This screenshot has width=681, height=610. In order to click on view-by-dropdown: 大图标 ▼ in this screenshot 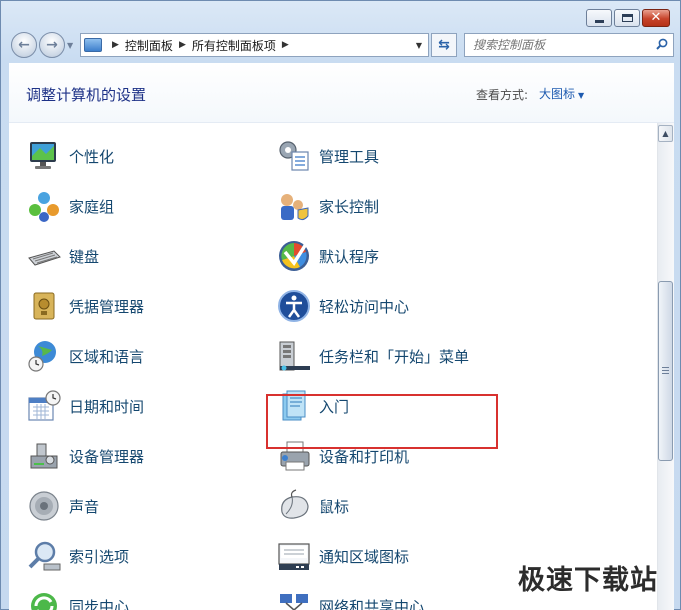, I will do `click(561, 93)`.